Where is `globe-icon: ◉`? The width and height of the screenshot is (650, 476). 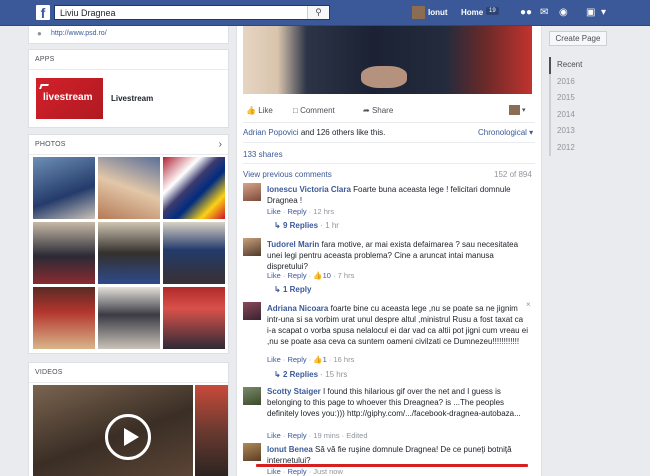
globe-icon: ◉ is located at coordinates (563, 13).